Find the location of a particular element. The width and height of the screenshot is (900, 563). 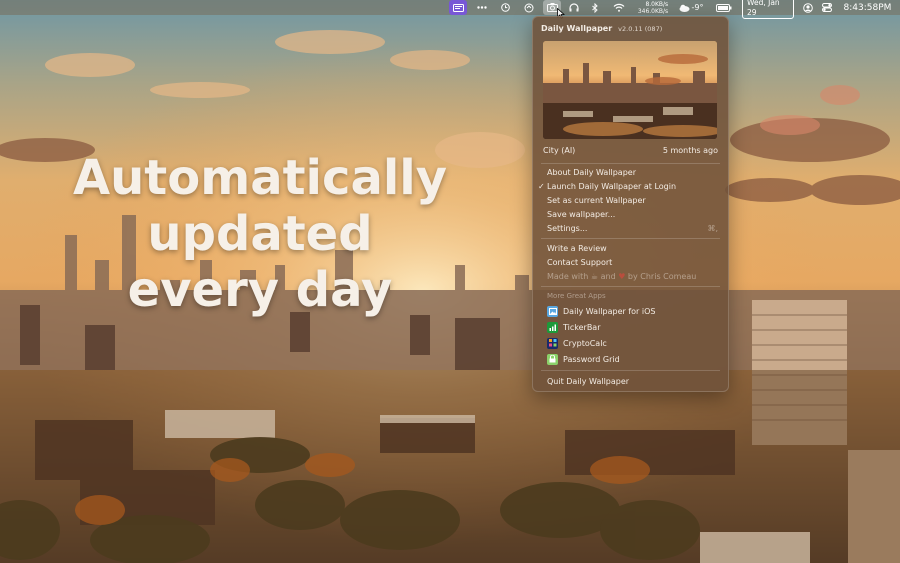

menu-bar-clock: 8:43:58PM is located at coordinates (867, 7).